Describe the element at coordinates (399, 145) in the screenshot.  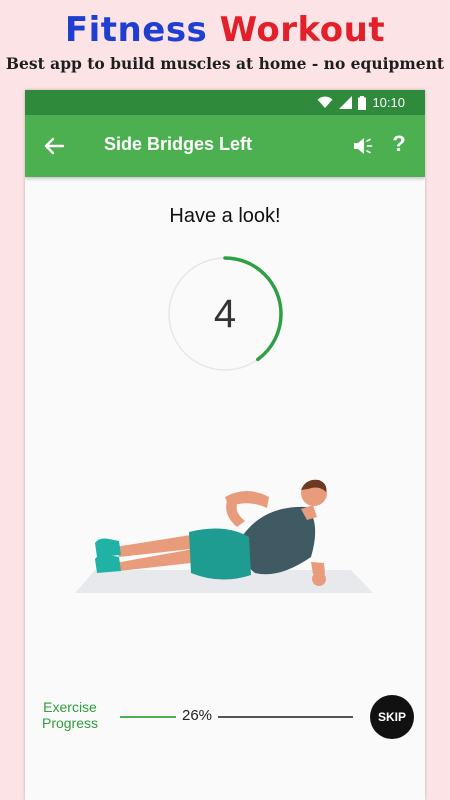
I see `help-button: ?` at that location.